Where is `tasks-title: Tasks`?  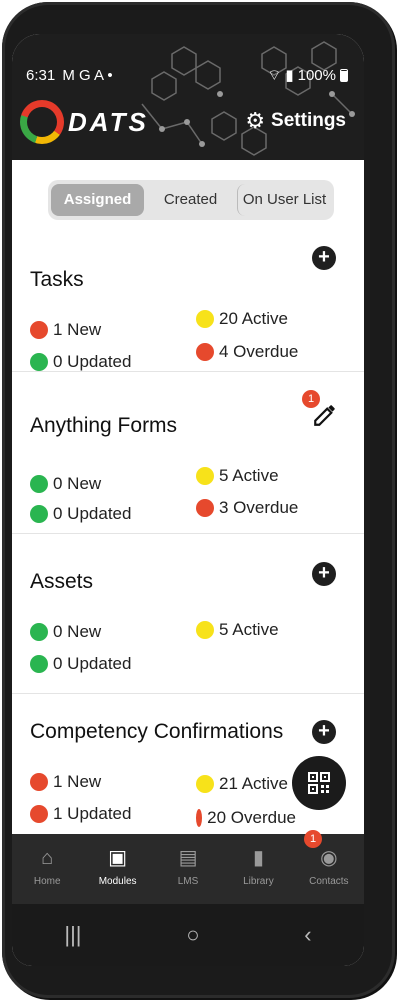 tasks-title: Tasks is located at coordinates (57, 279).